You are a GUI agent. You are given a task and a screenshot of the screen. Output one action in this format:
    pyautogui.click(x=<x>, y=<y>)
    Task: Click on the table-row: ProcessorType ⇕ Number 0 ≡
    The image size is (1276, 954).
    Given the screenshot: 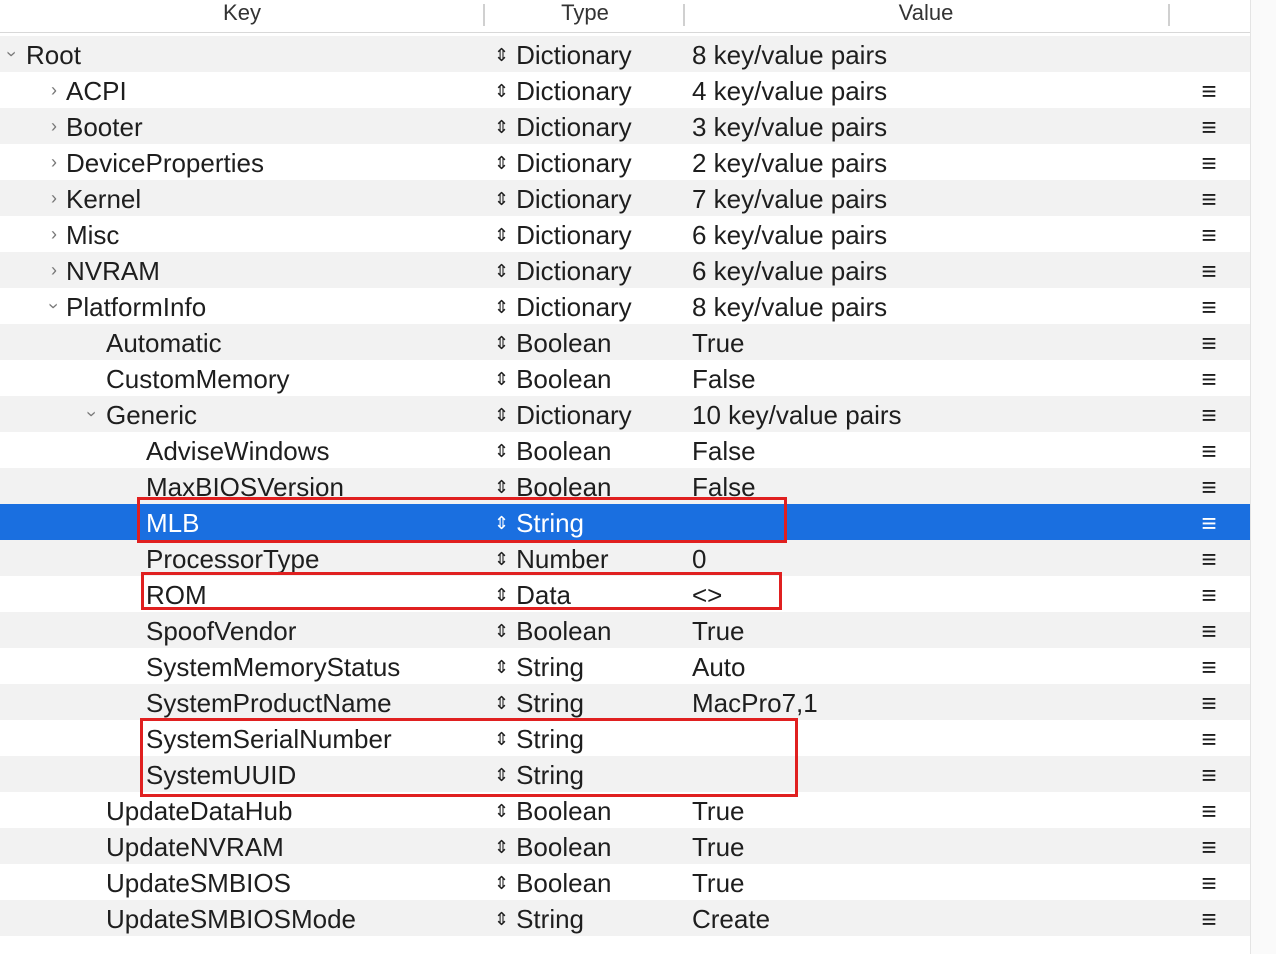 What is the action you would take?
    pyautogui.click(x=625, y=558)
    